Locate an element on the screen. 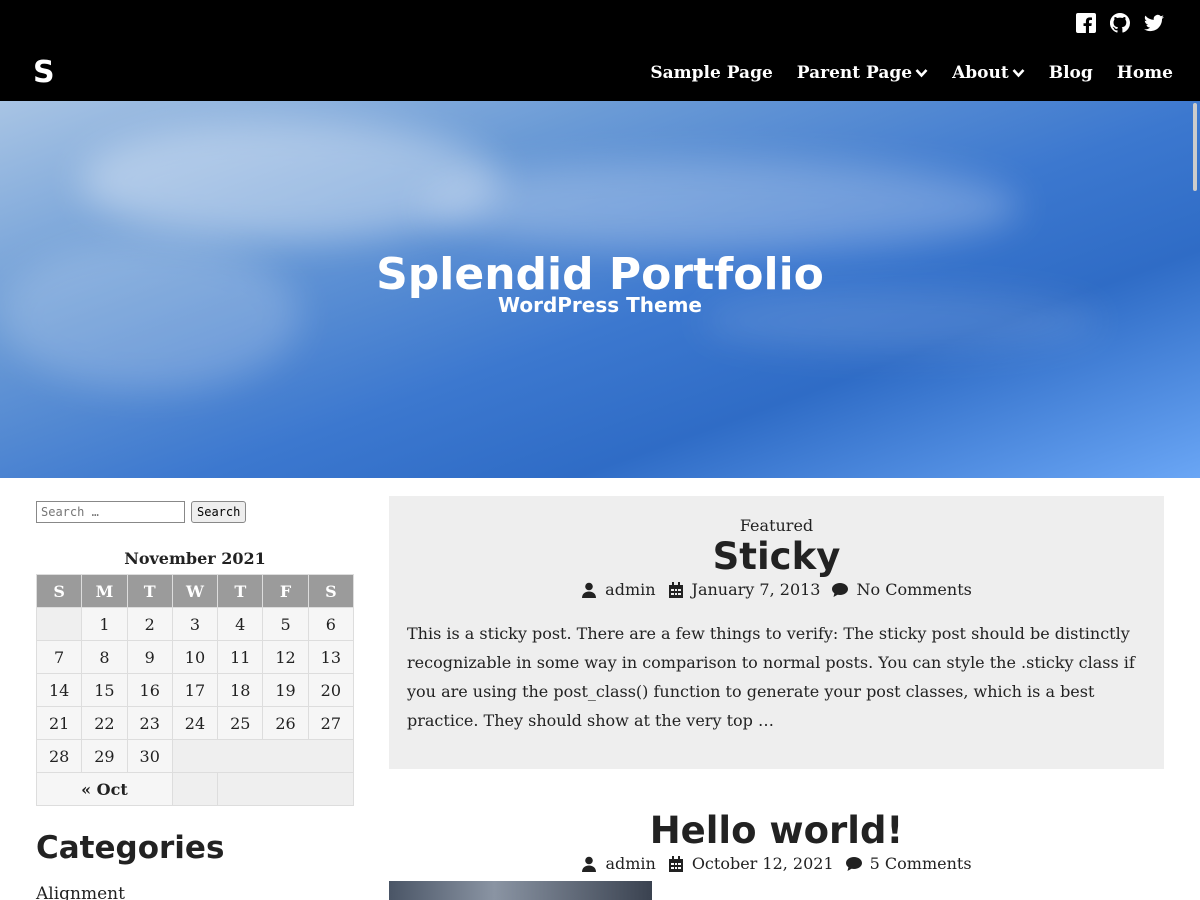  nav-label: About is located at coordinates (980, 73).